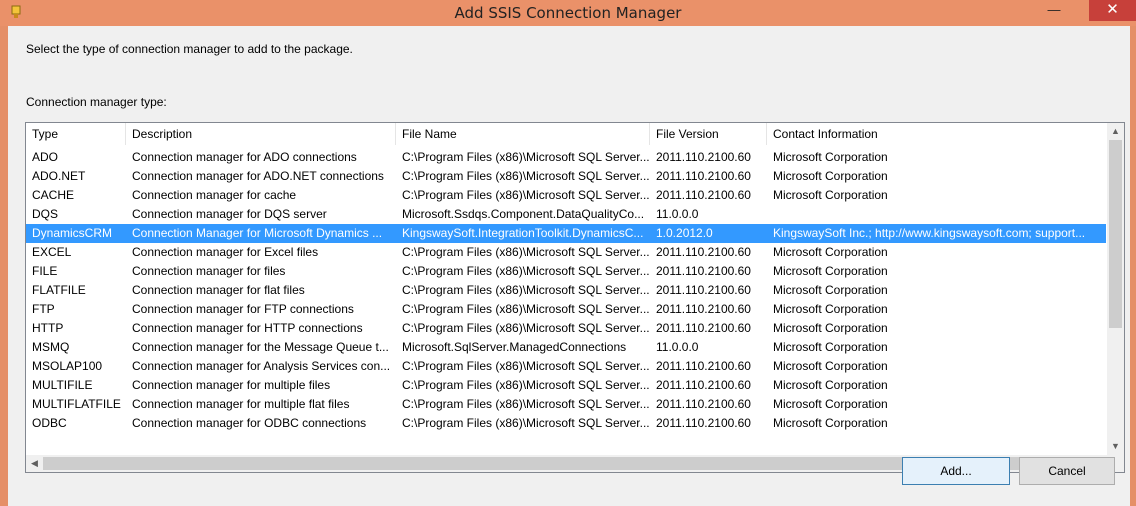  Describe the element at coordinates (514, 347) in the screenshot. I see `cell-file-name: Microsoft.SqlServer.ManagedConnections` at that location.